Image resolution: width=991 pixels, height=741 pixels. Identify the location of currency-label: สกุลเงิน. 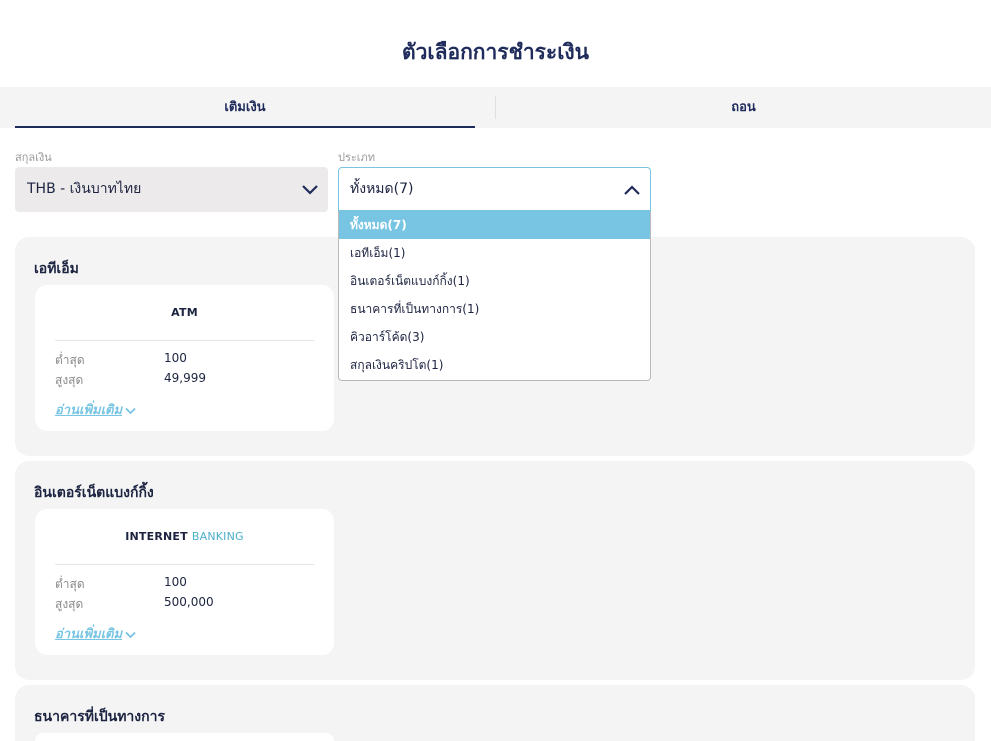
(33, 157).